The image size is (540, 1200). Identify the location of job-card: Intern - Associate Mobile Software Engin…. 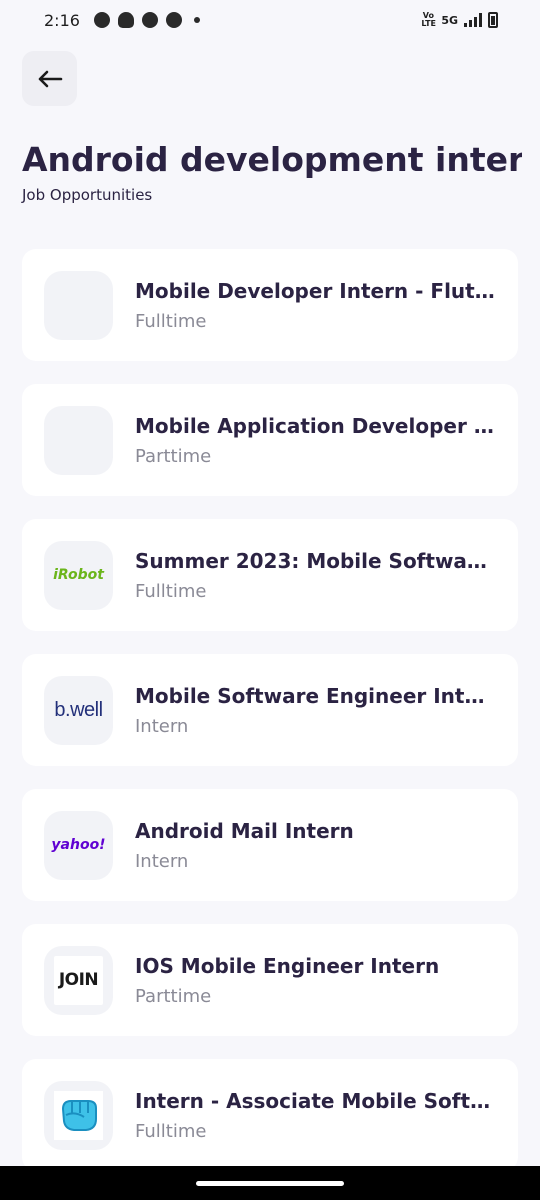
(270, 1115).